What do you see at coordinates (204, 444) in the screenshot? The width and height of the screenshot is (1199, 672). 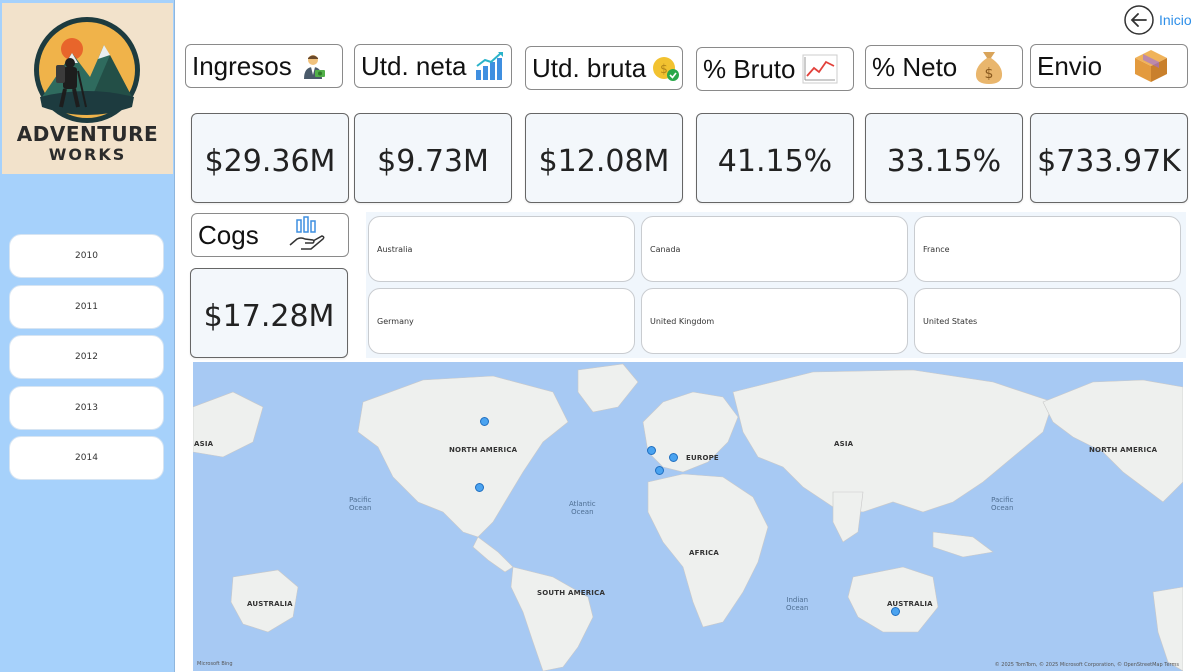 I see `map-label-asia-west: ASIA` at bounding box center [204, 444].